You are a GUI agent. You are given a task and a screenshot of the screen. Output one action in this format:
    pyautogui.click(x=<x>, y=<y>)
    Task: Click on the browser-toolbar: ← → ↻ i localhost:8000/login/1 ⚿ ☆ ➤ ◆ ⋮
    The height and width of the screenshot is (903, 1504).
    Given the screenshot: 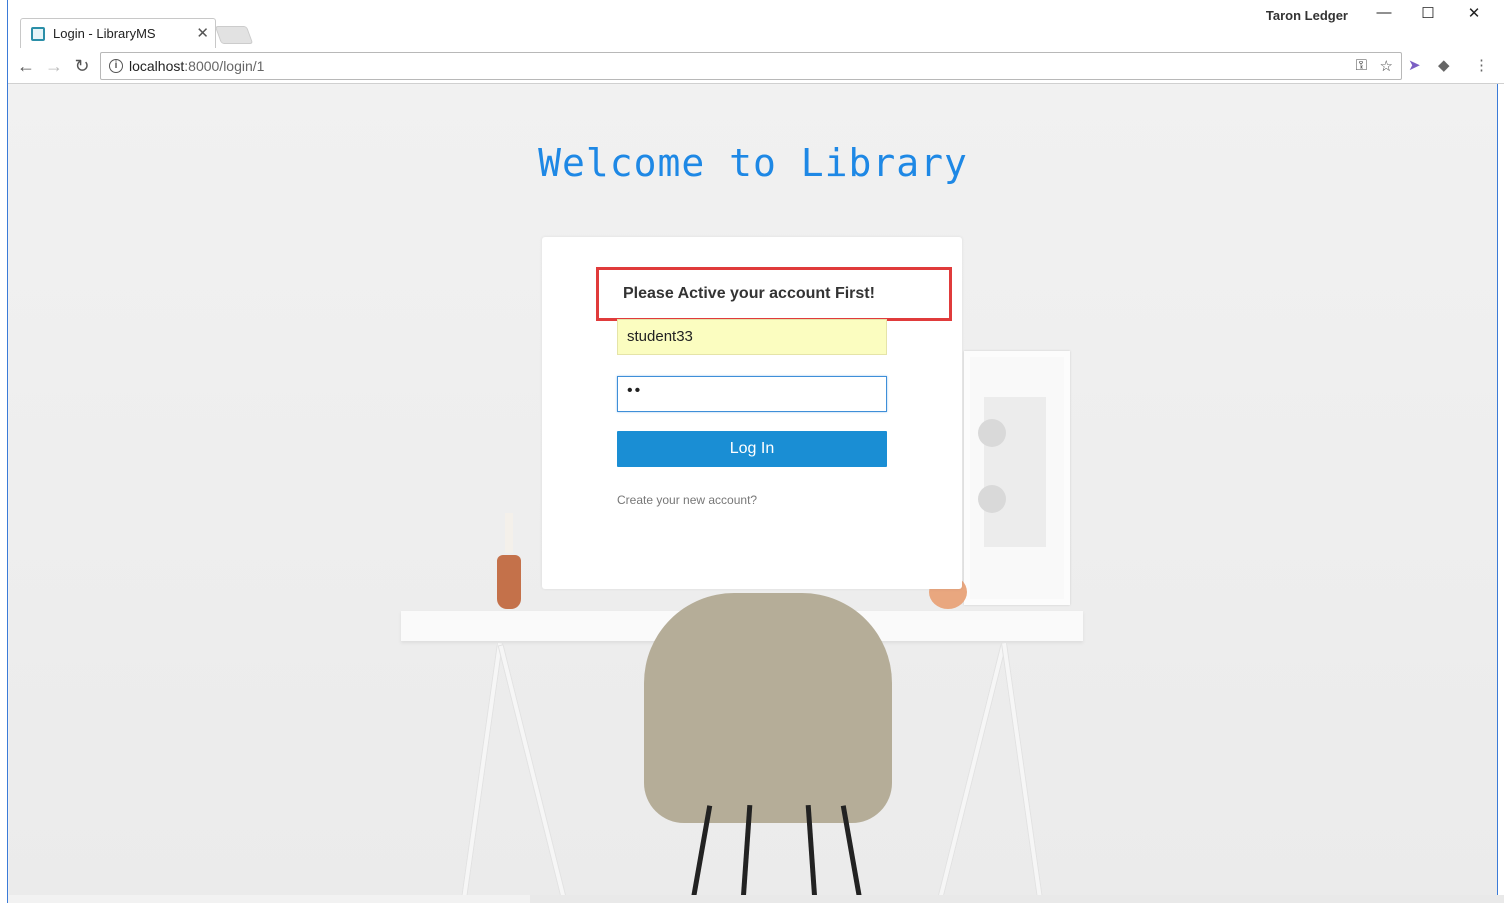 What is the action you would take?
    pyautogui.click(x=756, y=66)
    